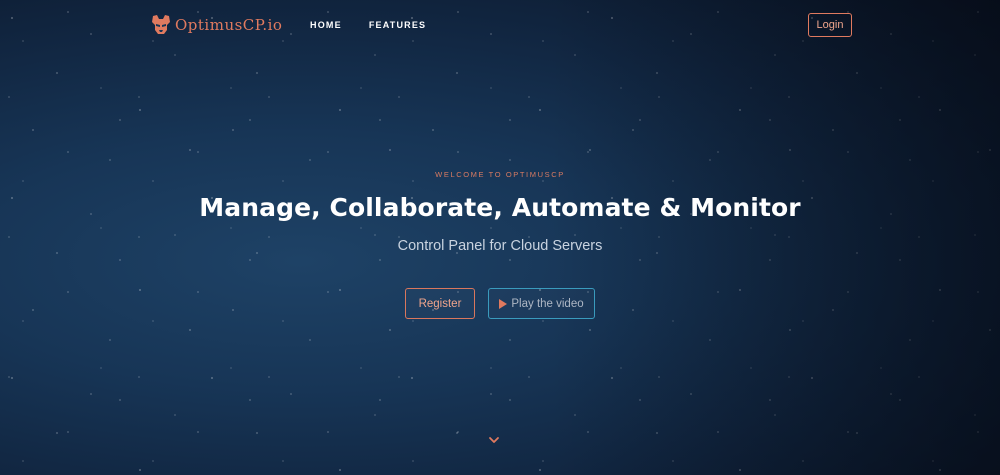 This screenshot has height=475, width=1000. Describe the element at coordinates (830, 25) in the screenshot. I see `login-button: Login` at that location.